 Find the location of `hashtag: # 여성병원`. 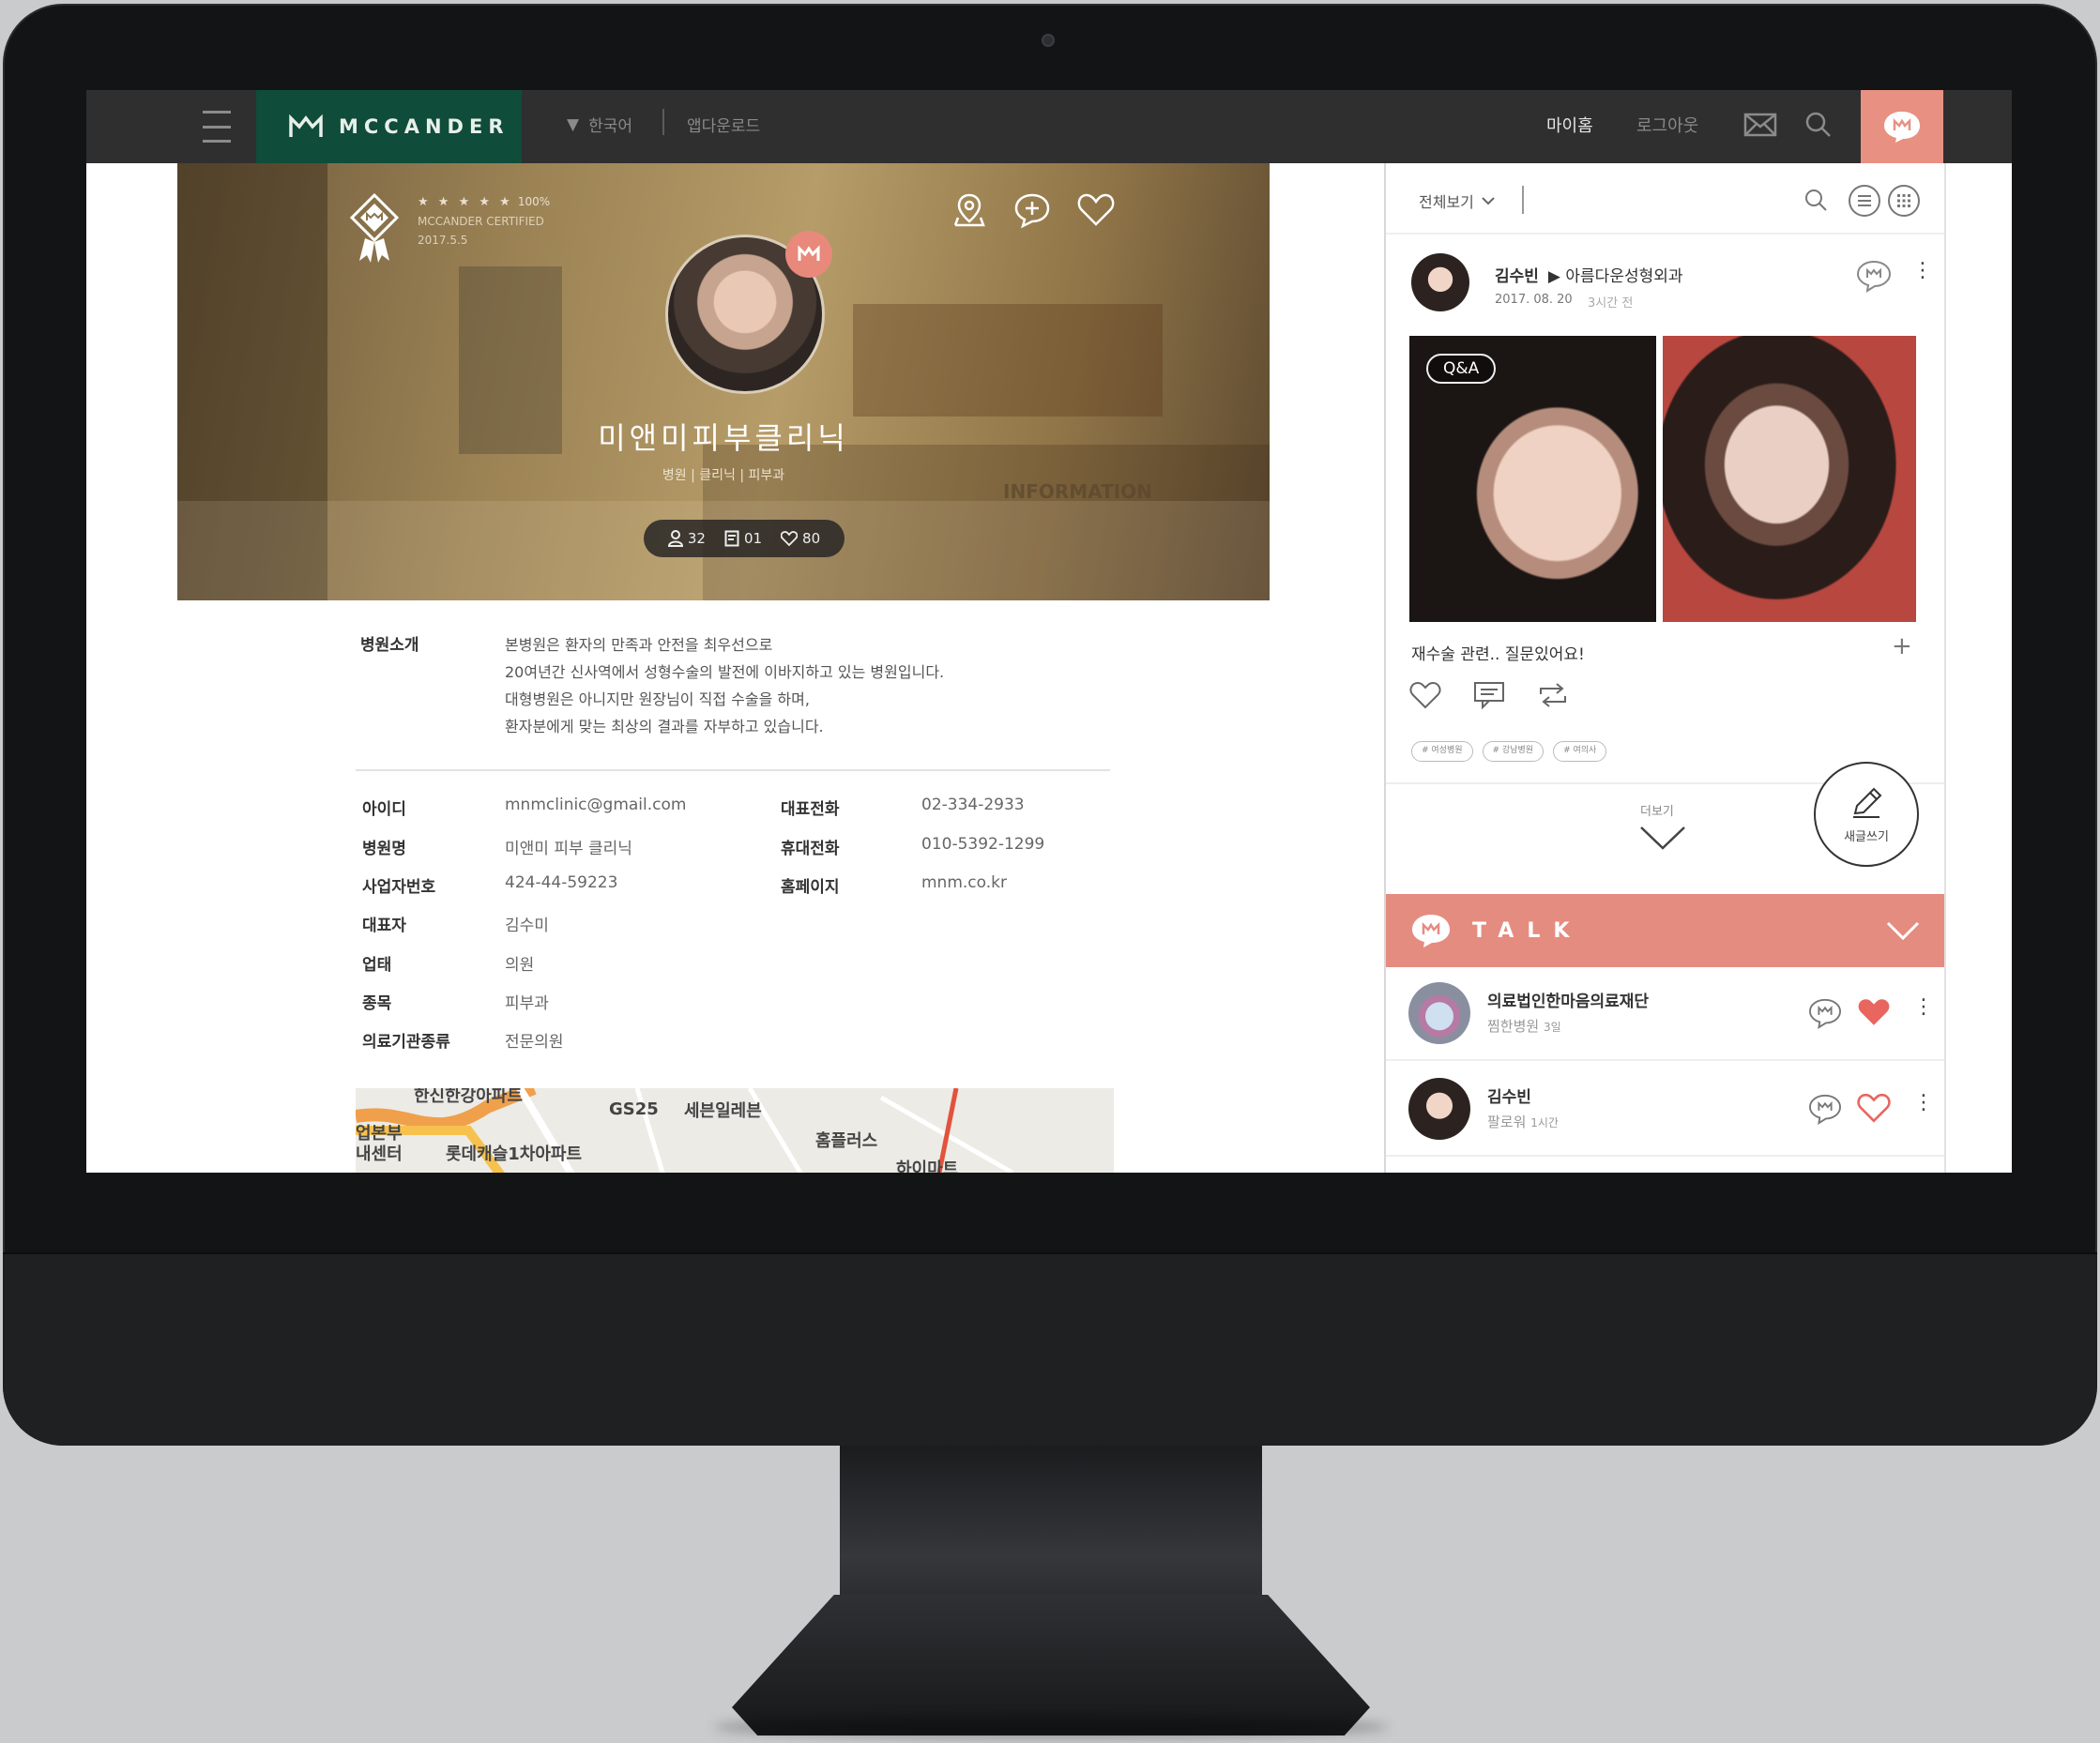

hashtag: # 여성병원 is located at coordinates (1442, 751).